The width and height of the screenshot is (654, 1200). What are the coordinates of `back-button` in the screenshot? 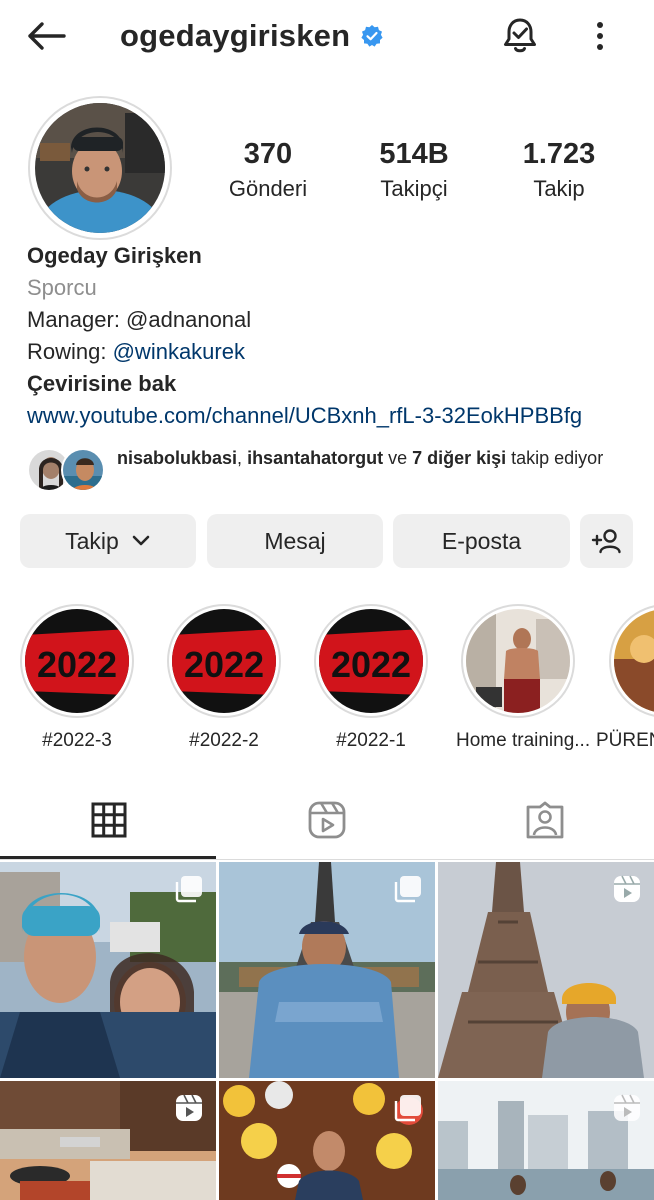 It's located at (46, 36).